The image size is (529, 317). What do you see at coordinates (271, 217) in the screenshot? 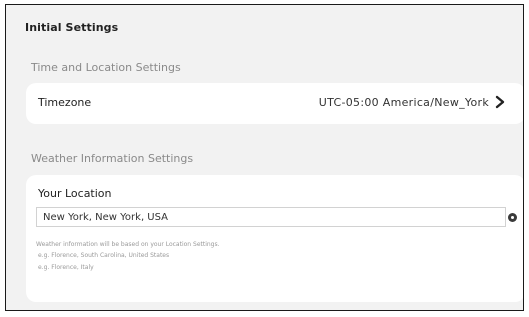
I see `location-input` at bounding box center [271, 217].